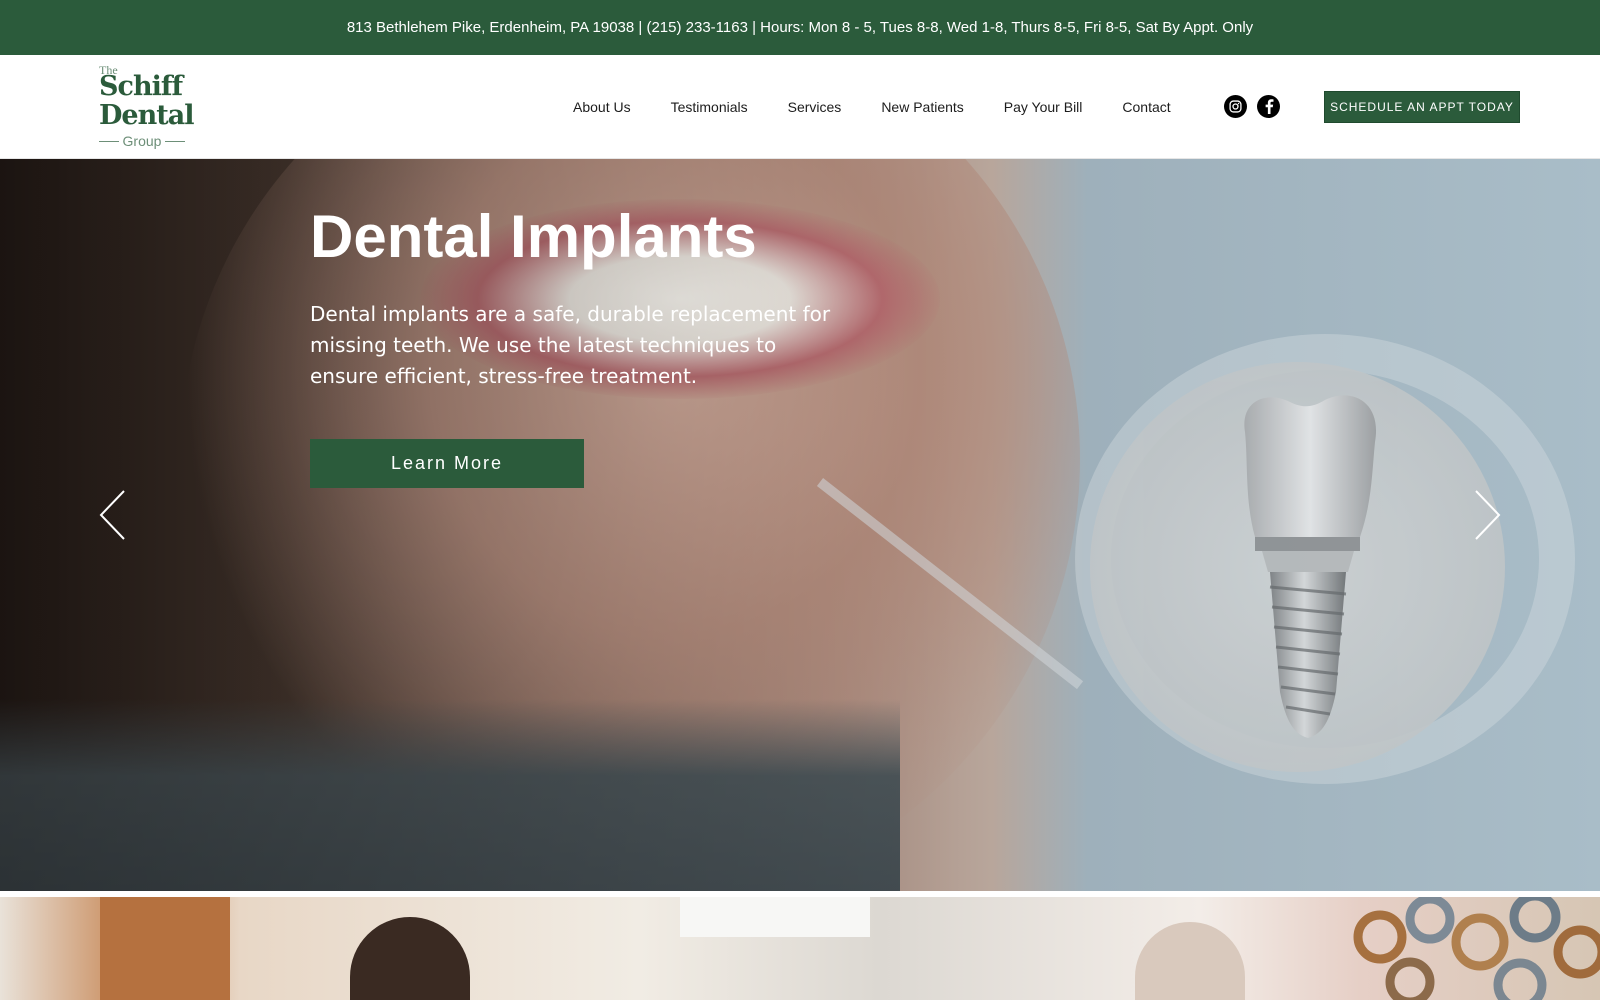 The image size is (1600, 1000). Describe the element at coordinates (165, 948) in the screenshot. I see `photo-door` at that location.